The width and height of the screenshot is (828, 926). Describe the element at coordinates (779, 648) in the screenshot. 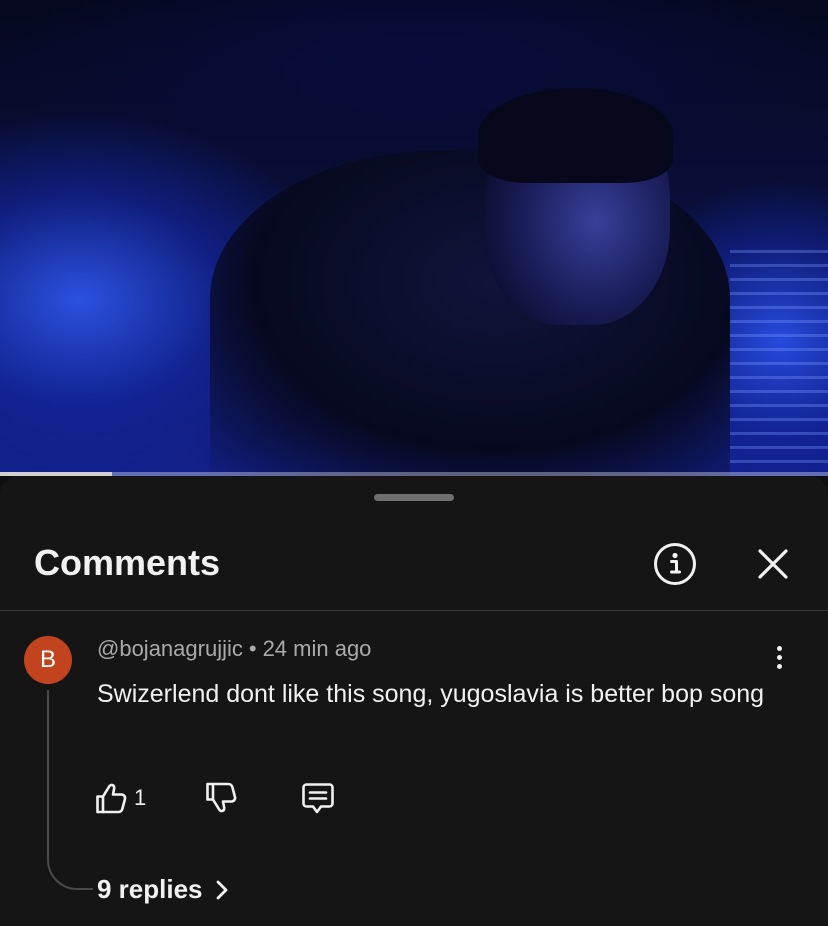

I see `more-vert-icon` at that location.